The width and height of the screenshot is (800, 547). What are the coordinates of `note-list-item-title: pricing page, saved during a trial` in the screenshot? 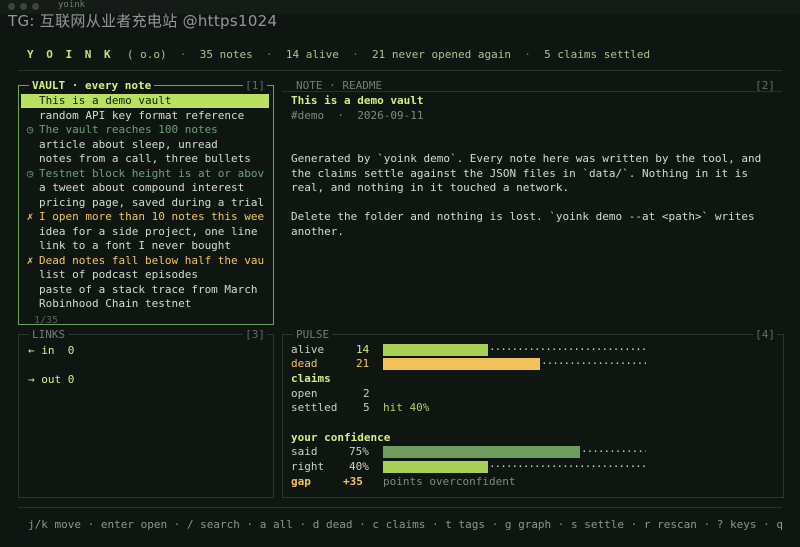 It's located at (152, 202).